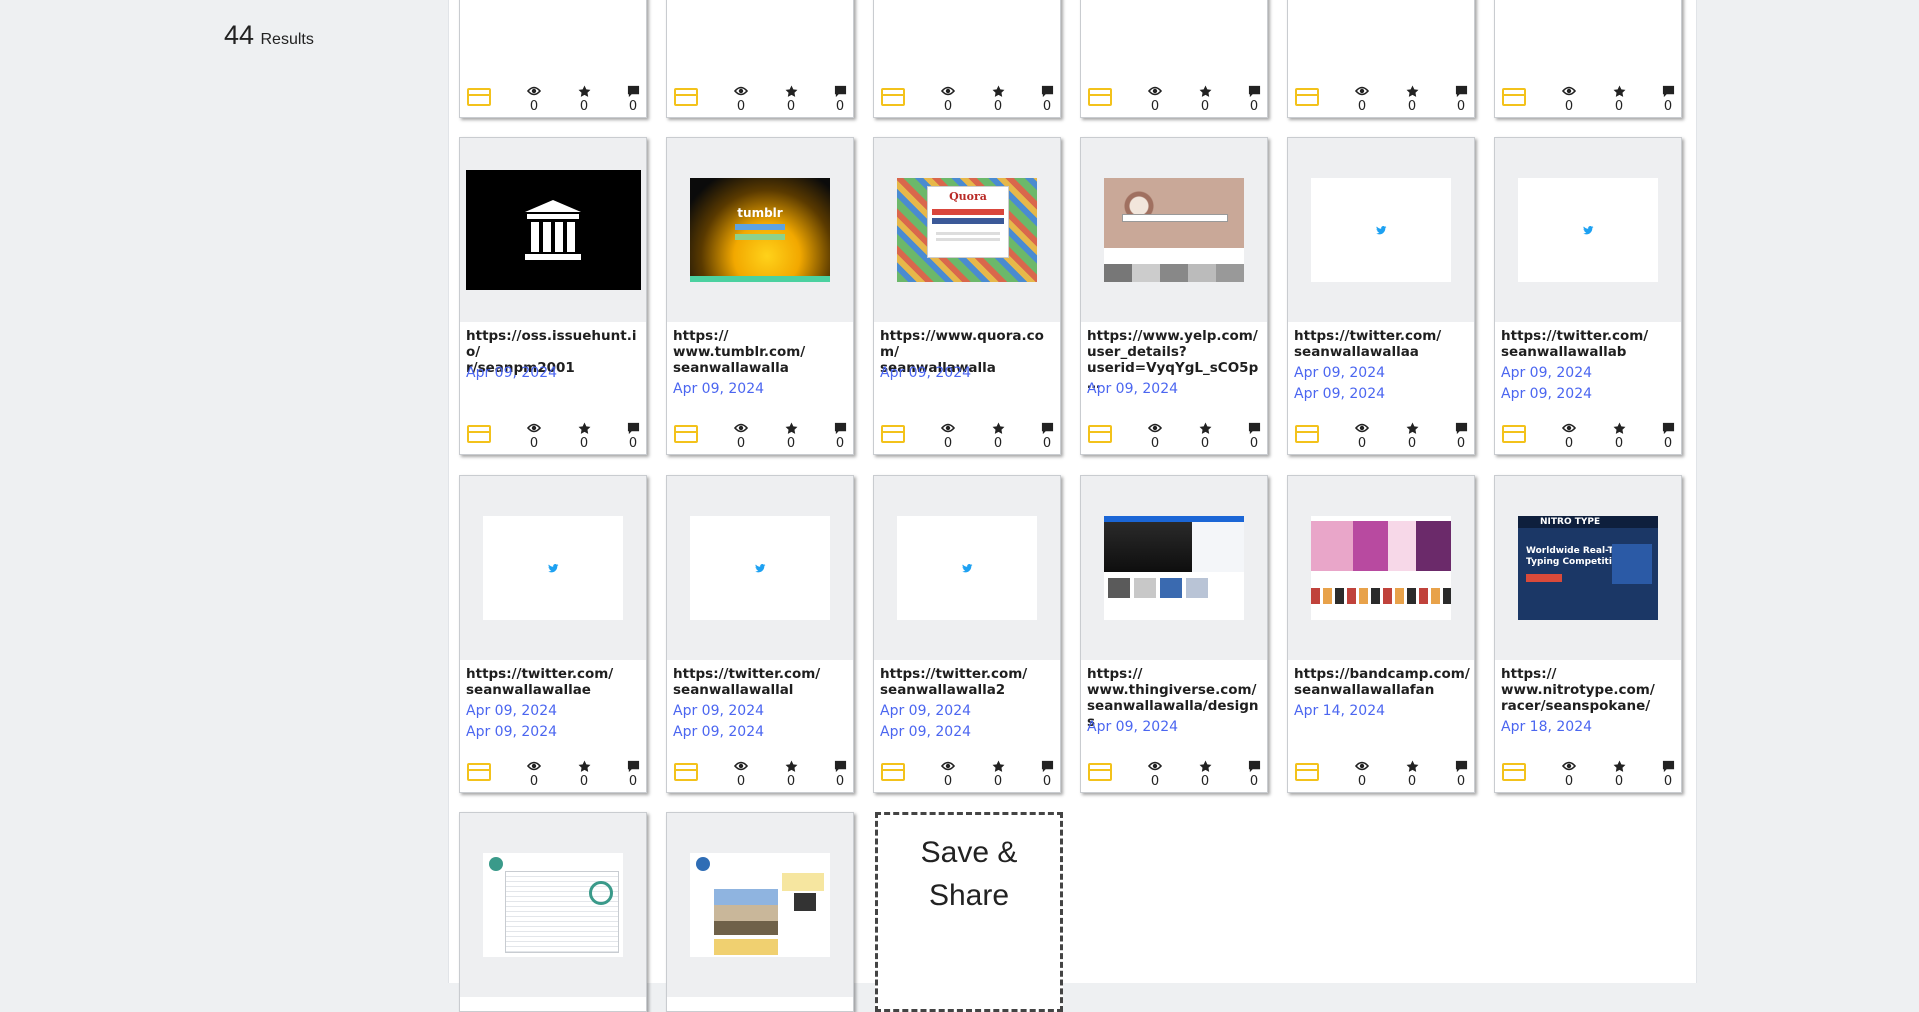 Image resolution: width=1919 pixels, height=1012 pixels. What do you see at coordinates (553, 905) in the screenshot?
I see `wikipedia-screenshot` at bounding box center [553, 905].